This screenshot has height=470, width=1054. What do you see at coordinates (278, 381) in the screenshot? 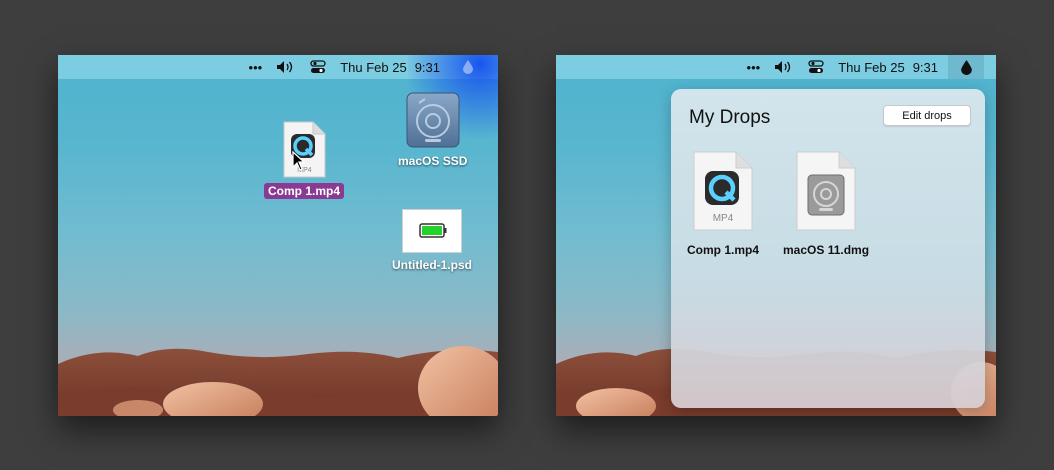
I see `desert-hills` at bounding box center [278, 381].